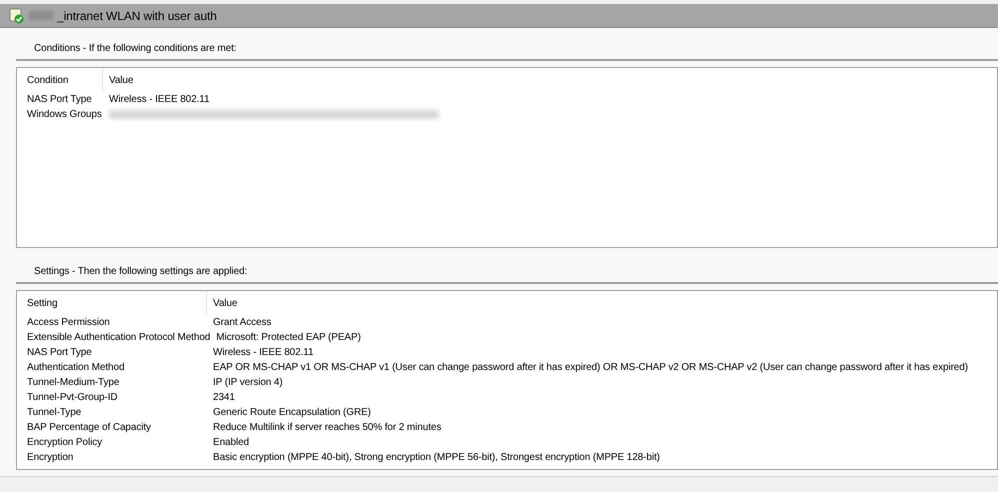 The height and width of the screenshot is (492, 998). I want to click on row-label: Tunnel-Type, so click(54, 413).